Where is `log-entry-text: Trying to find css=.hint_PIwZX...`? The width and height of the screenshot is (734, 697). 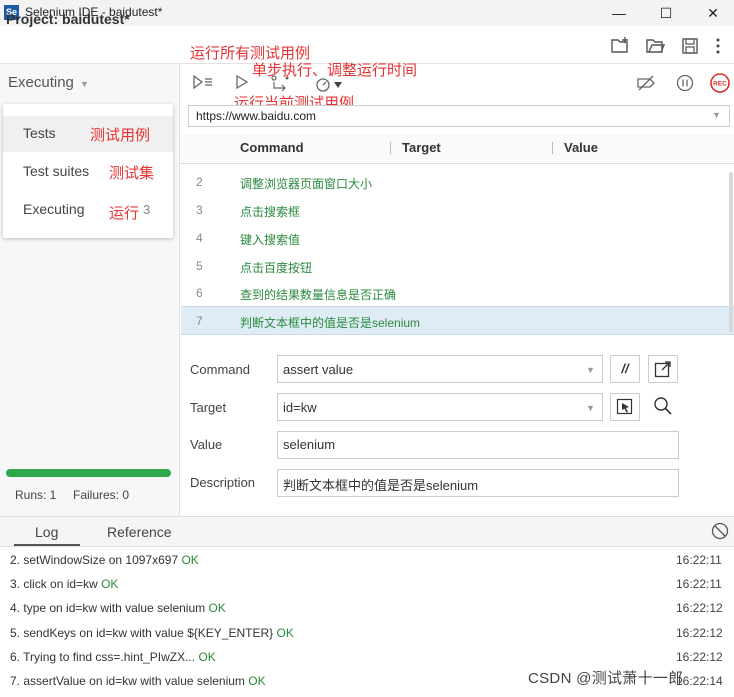 log-entry-text: Trying to find css=.hint_PIwZX... is located at coordinates (109, 657).